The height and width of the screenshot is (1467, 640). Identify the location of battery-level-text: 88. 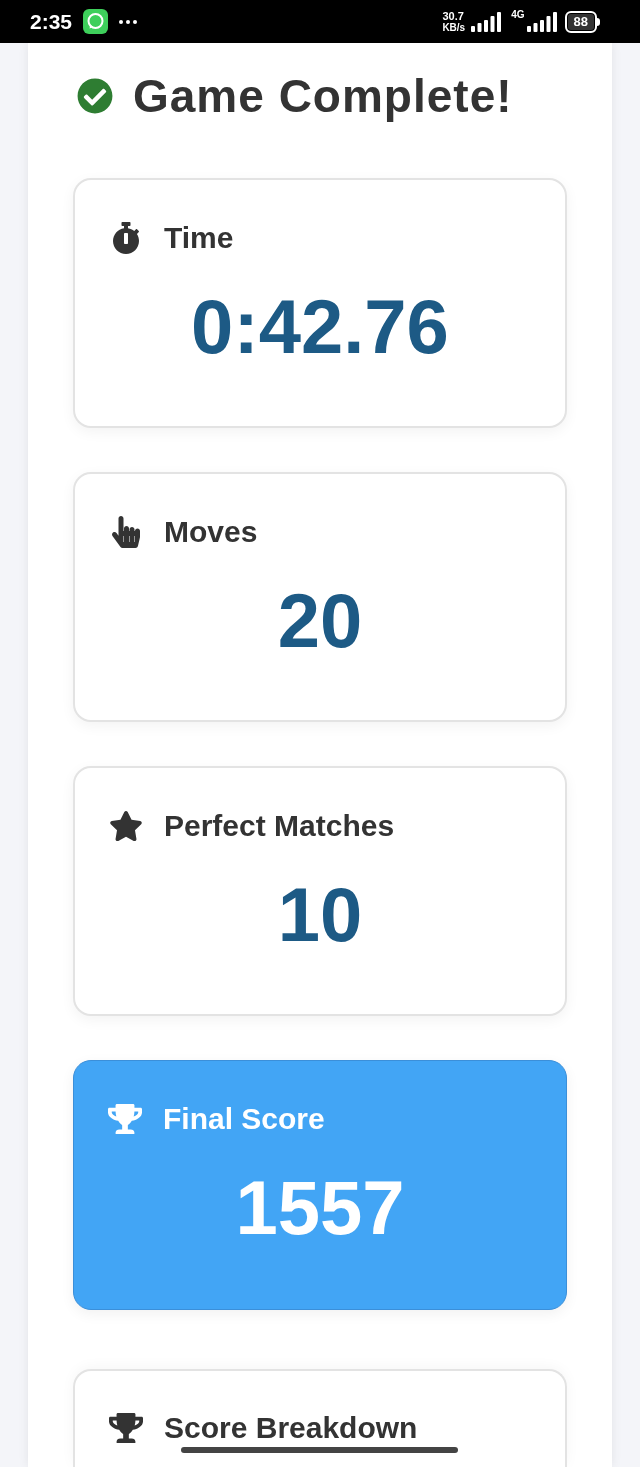
(580, 21).